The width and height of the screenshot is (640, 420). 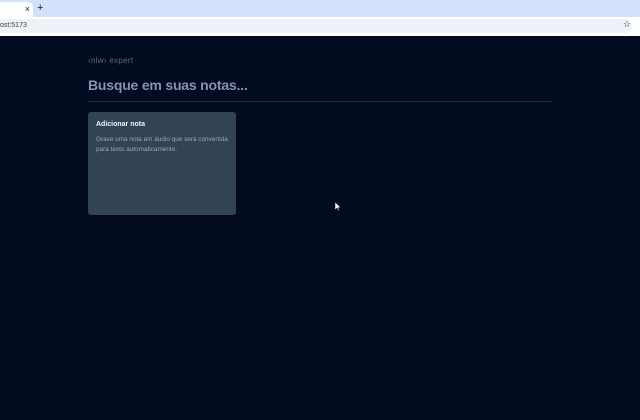 I want to click on address-bar: ost:5173, so click(x=316, y=26).